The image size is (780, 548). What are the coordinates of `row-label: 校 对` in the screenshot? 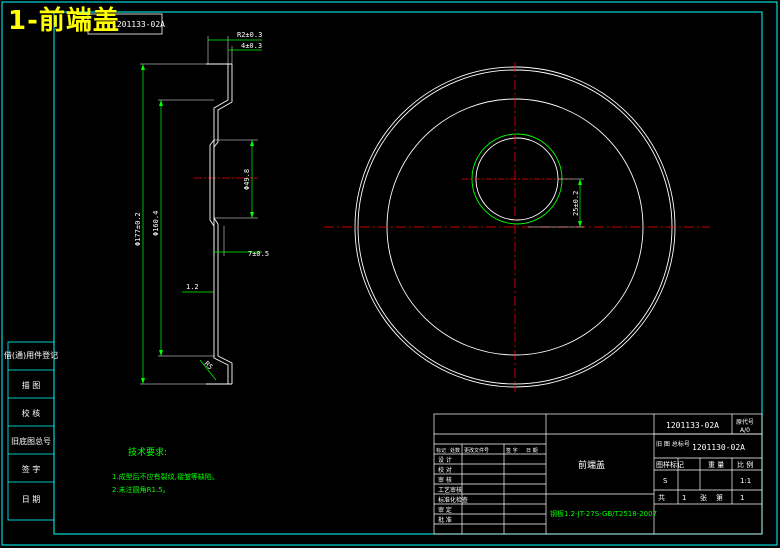 It's located at (445, 470).